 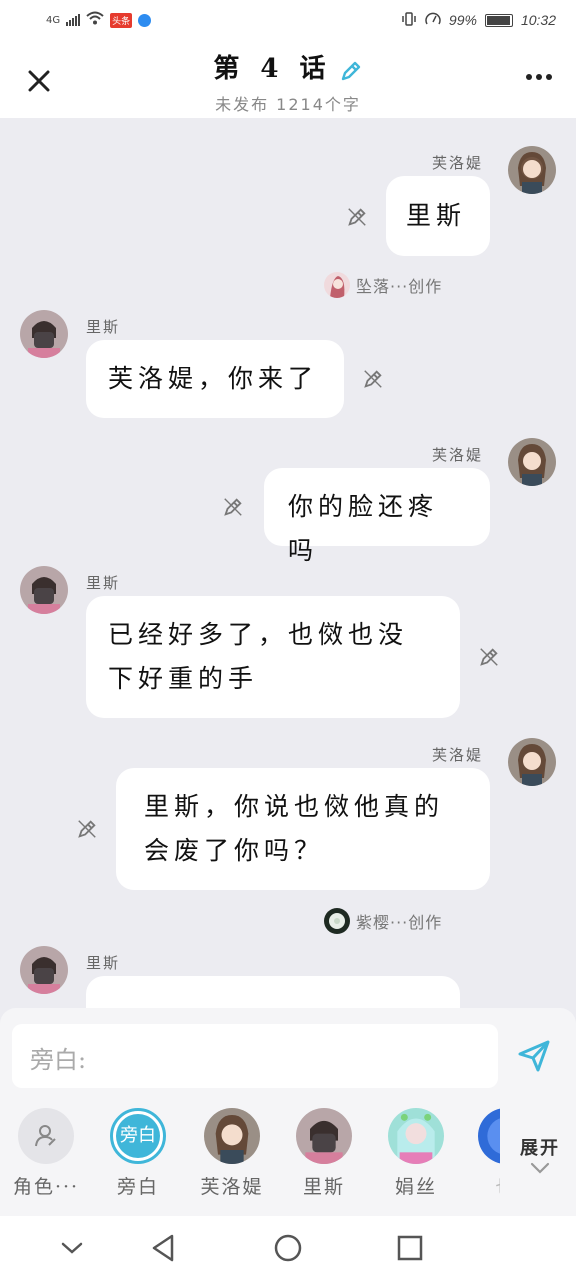 What do you see at coordinates (272, 69) in the screenshot?
I see `chapter-title: 第 4 话` at bounding box center [272, 69].